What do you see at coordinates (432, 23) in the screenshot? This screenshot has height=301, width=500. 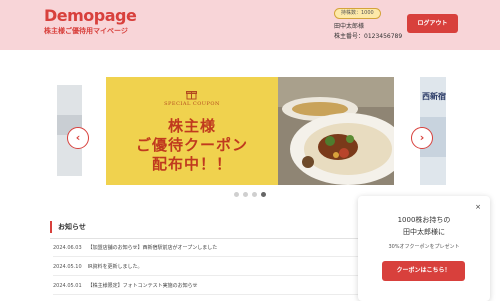 I see `logout-button: ログアウト` at bounding box center [432, 23].